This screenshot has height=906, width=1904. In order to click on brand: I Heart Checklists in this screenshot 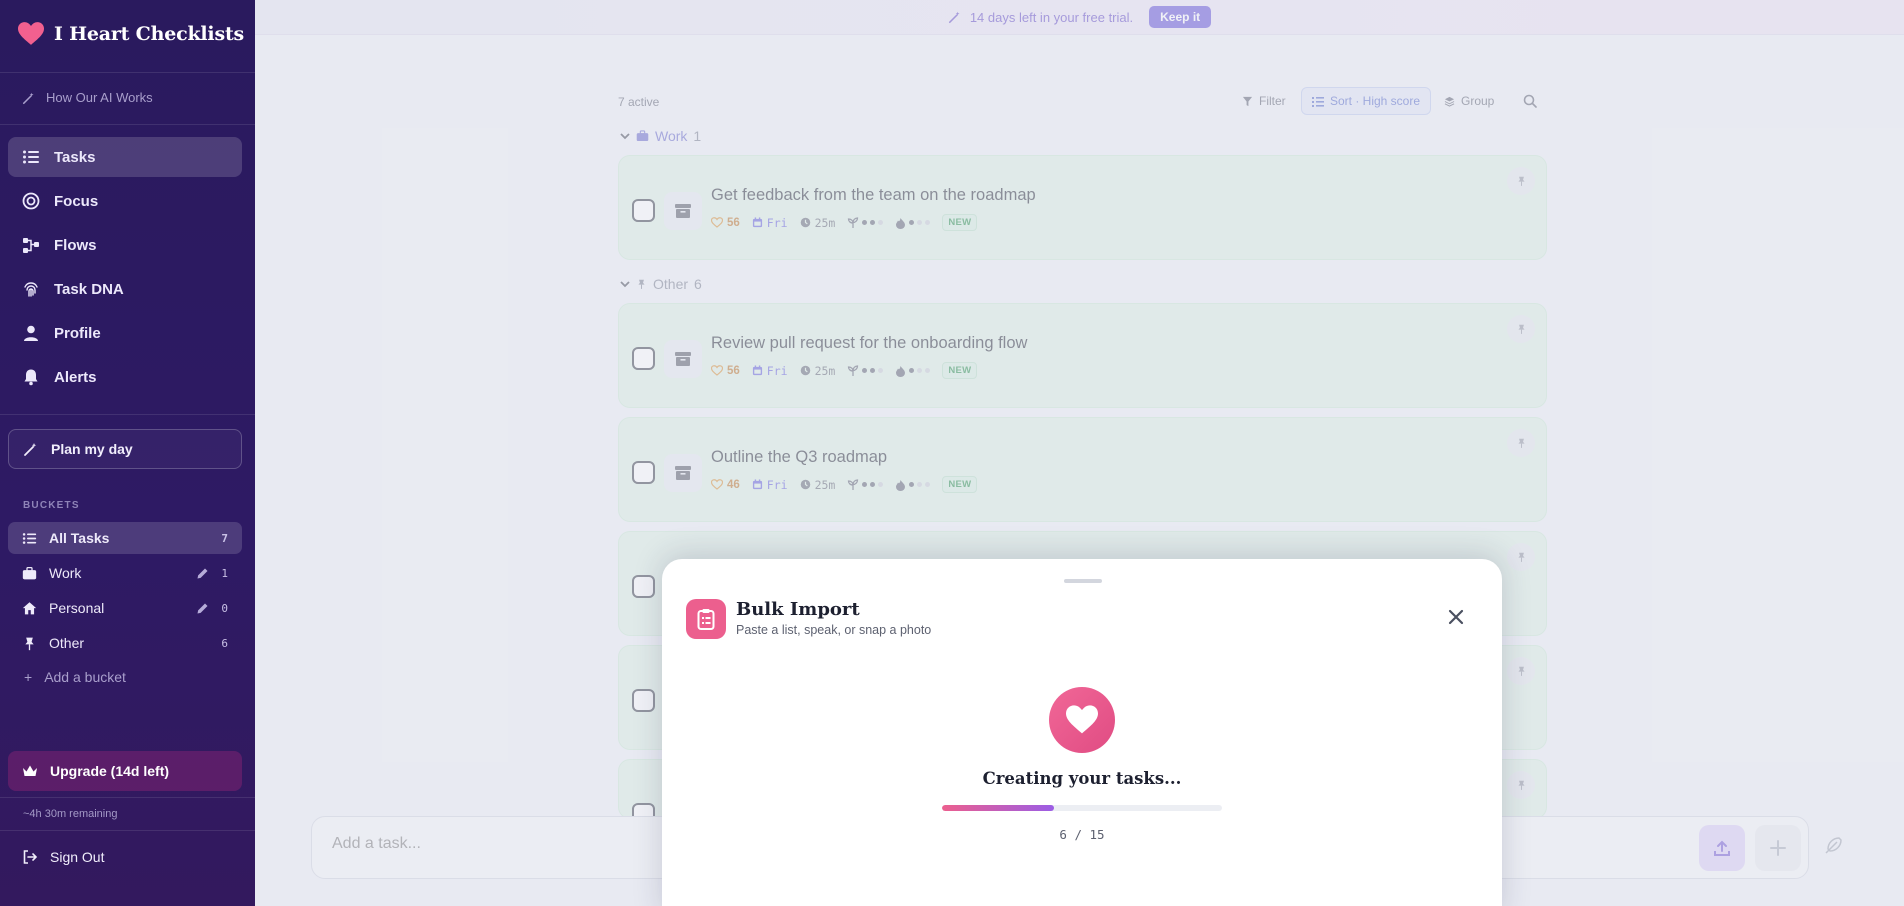, I will do `click(131, 34)`.